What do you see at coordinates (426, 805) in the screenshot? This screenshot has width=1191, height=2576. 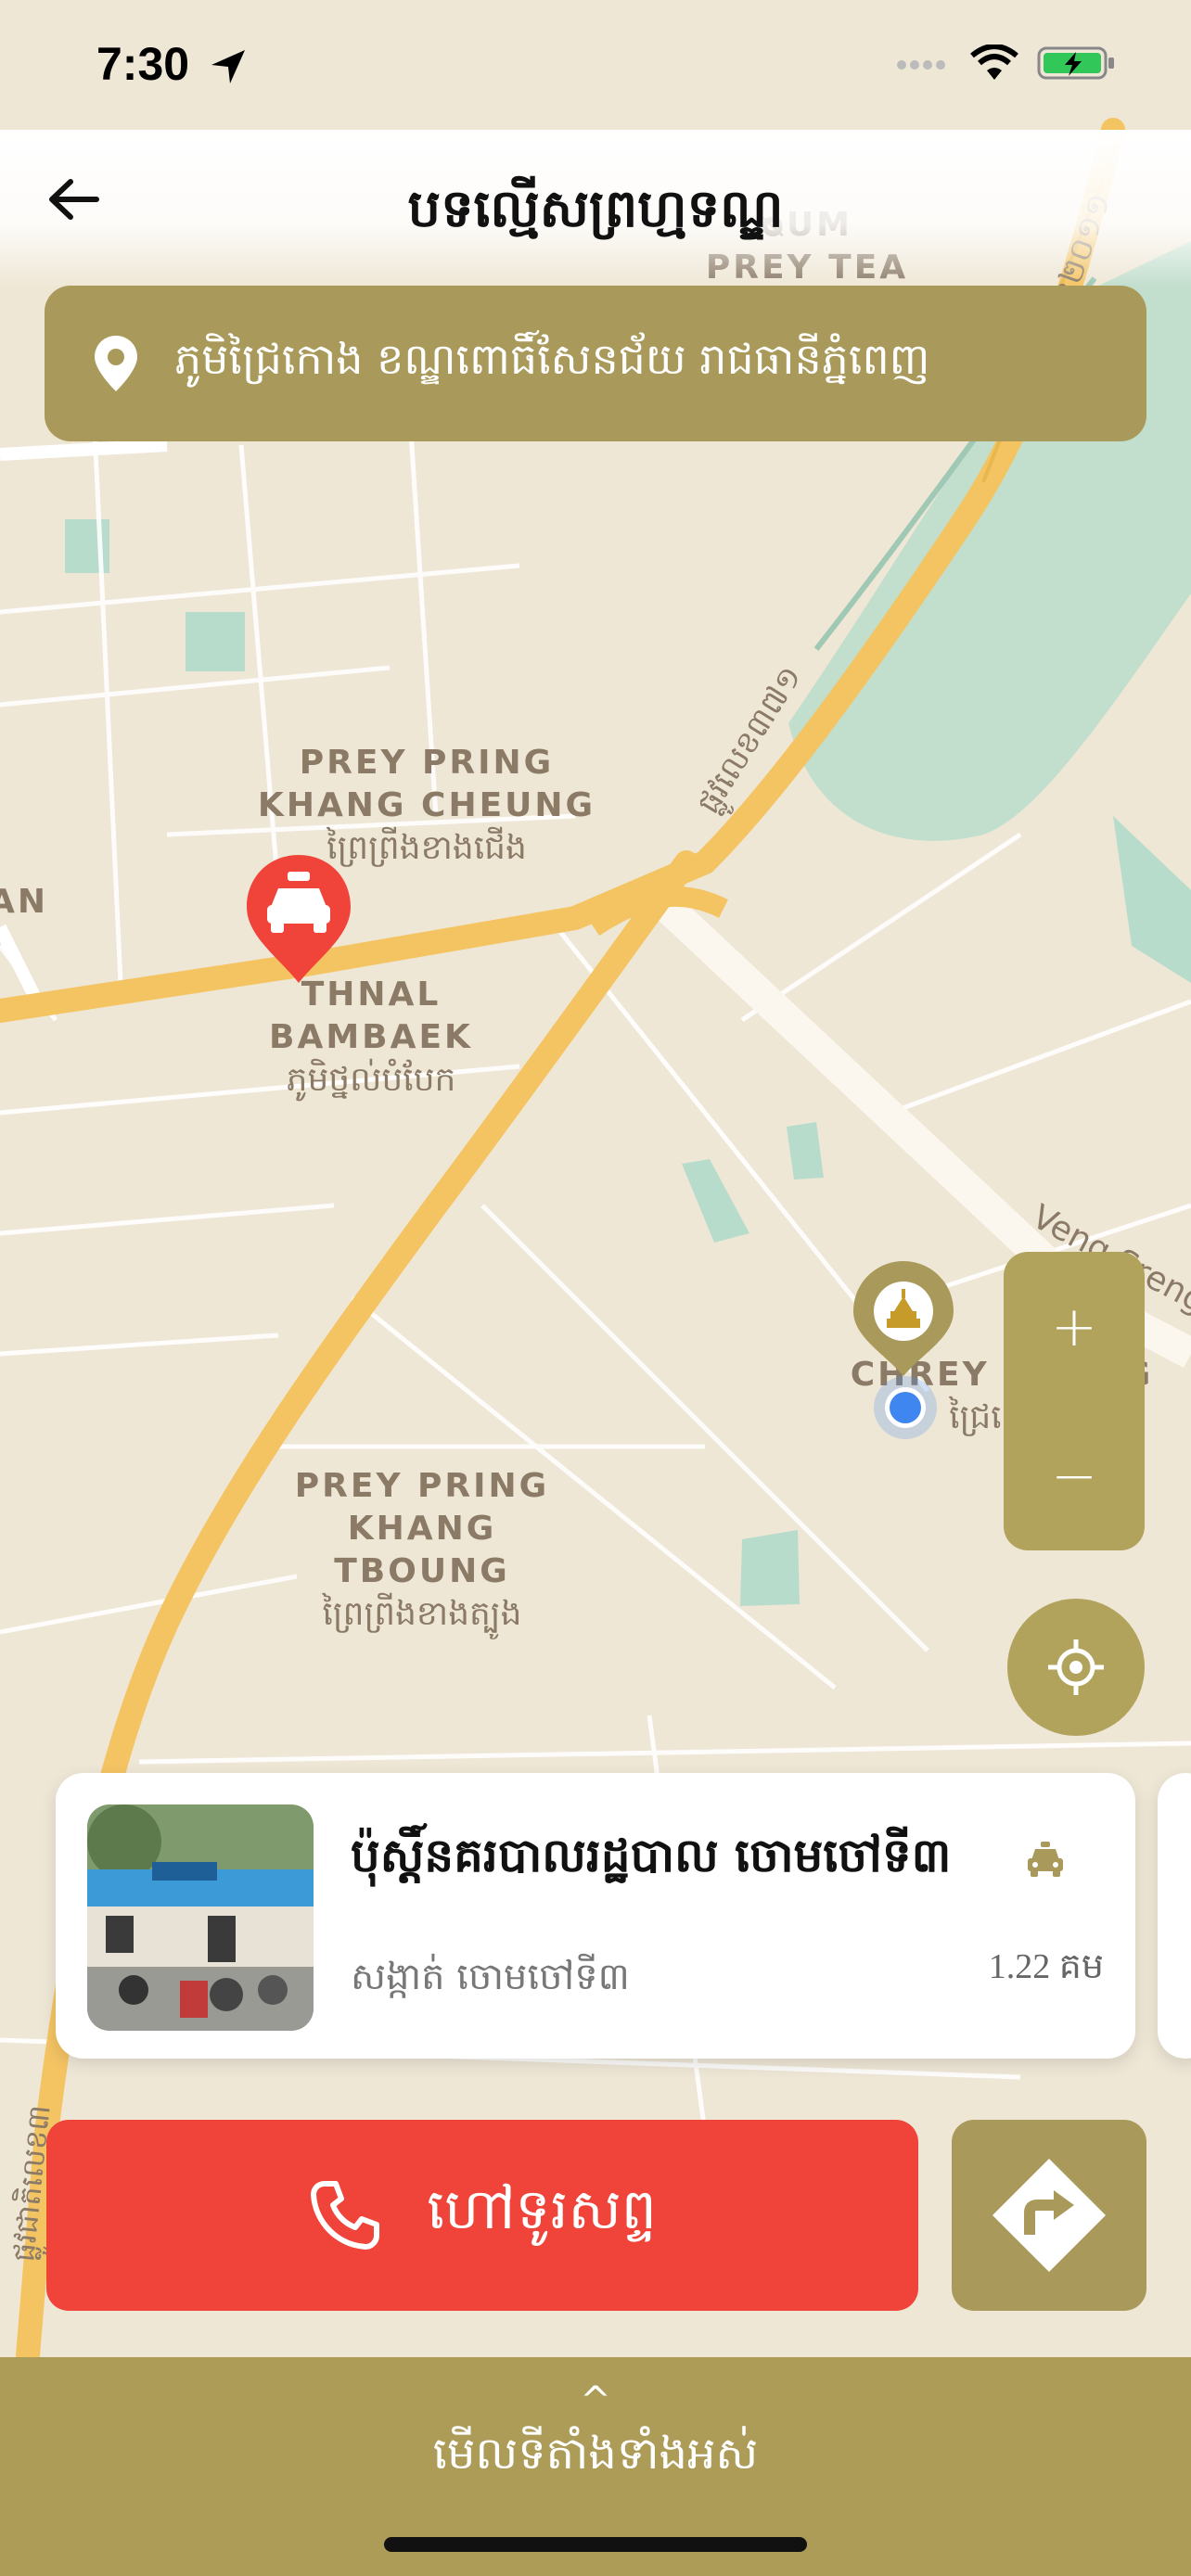 I see `map-place-name: KHANG CHEUNG` at bounding box center [426, 805].